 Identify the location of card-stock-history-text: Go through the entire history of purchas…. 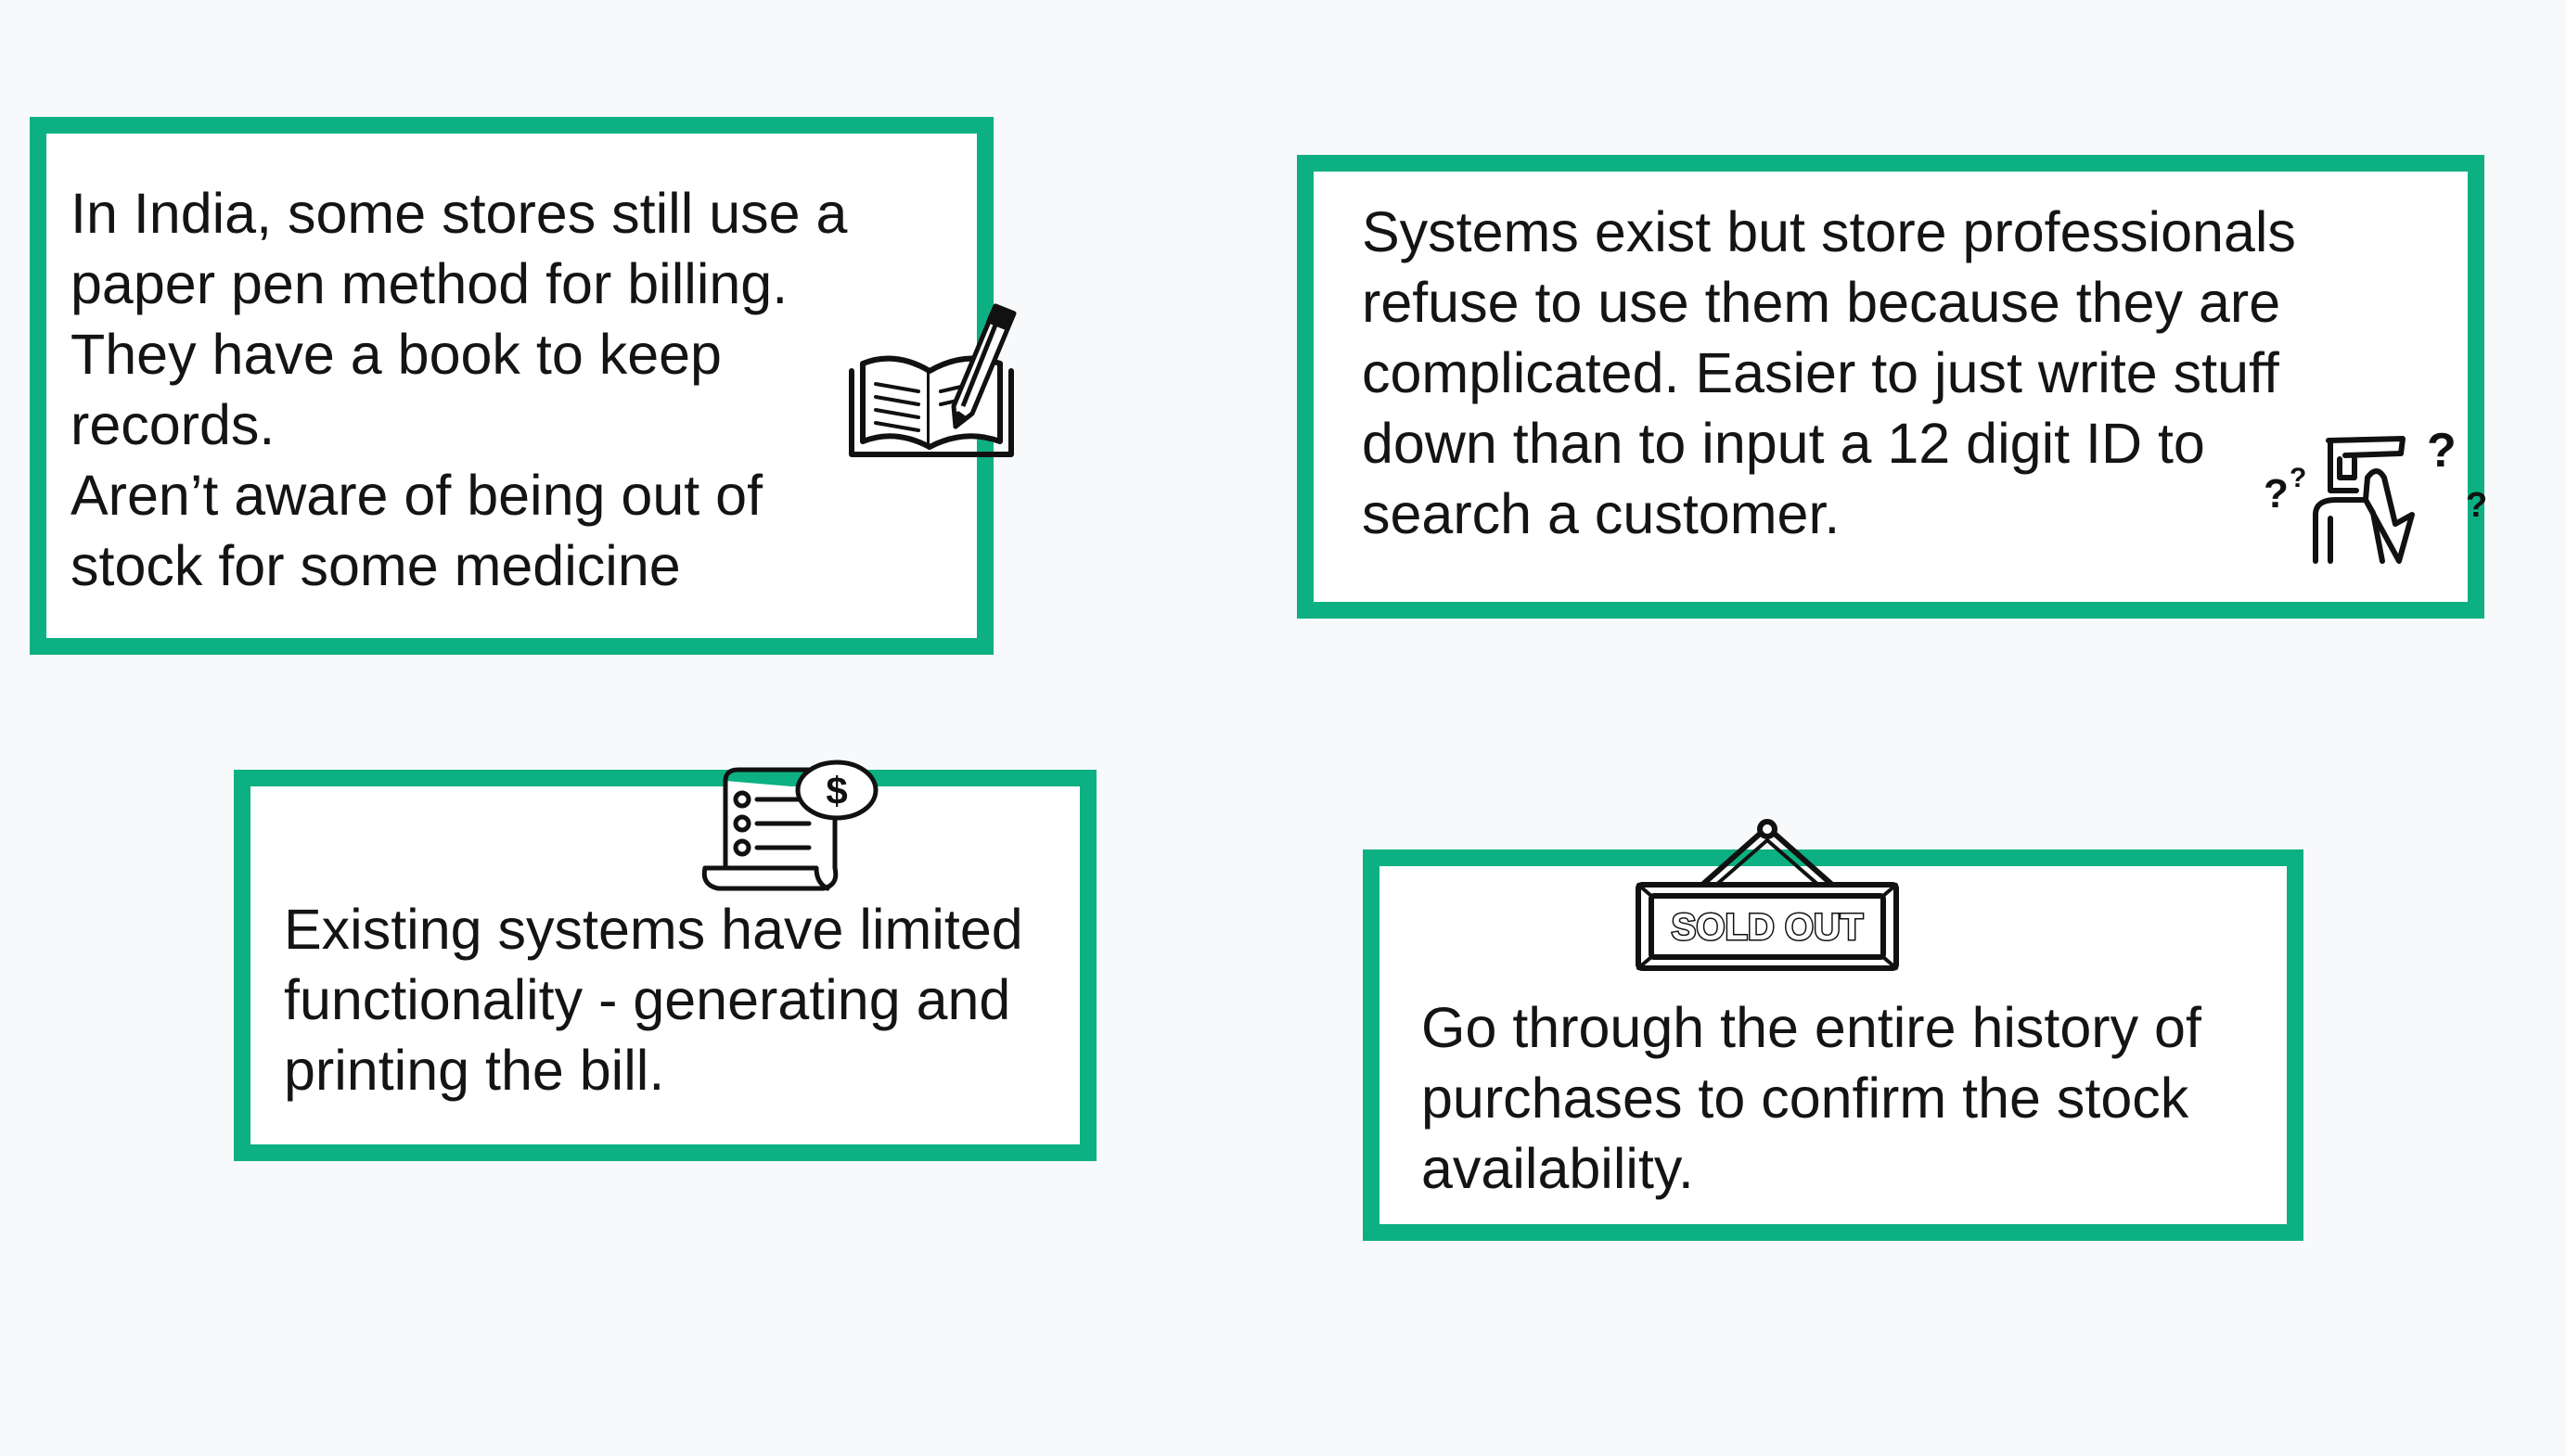
(1811, 1098).